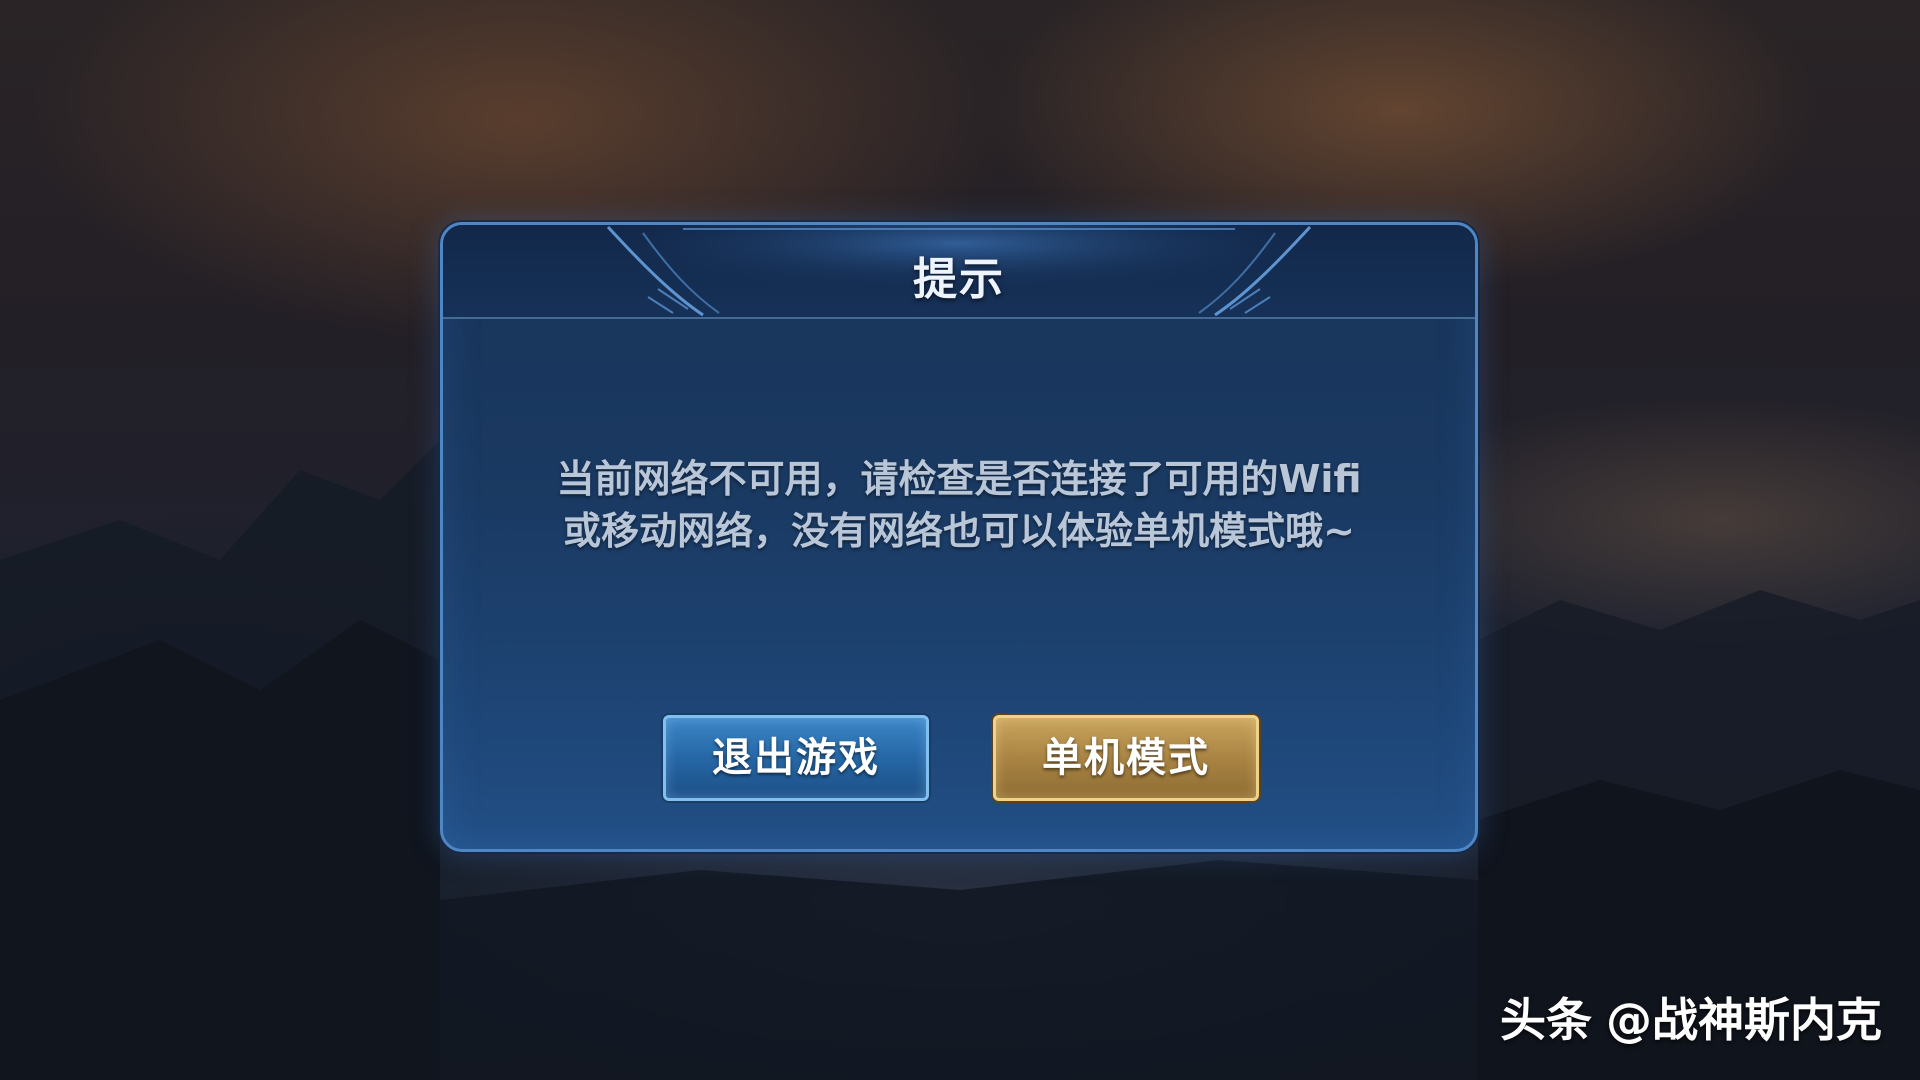  I want to click on dialog-title: 提示, so click(959, 279).